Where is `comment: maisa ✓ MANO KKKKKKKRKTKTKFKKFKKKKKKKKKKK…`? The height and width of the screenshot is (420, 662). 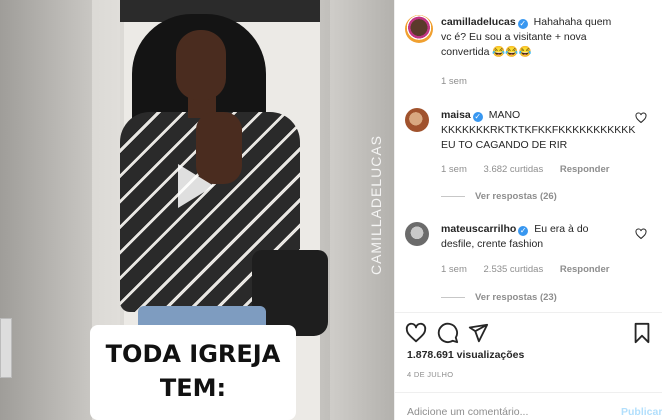
comment: maisa ✓ MANO KKKKKKKRKTKTKFKKFKKKKKKKKKKK… is located at coordinates (538, 130).